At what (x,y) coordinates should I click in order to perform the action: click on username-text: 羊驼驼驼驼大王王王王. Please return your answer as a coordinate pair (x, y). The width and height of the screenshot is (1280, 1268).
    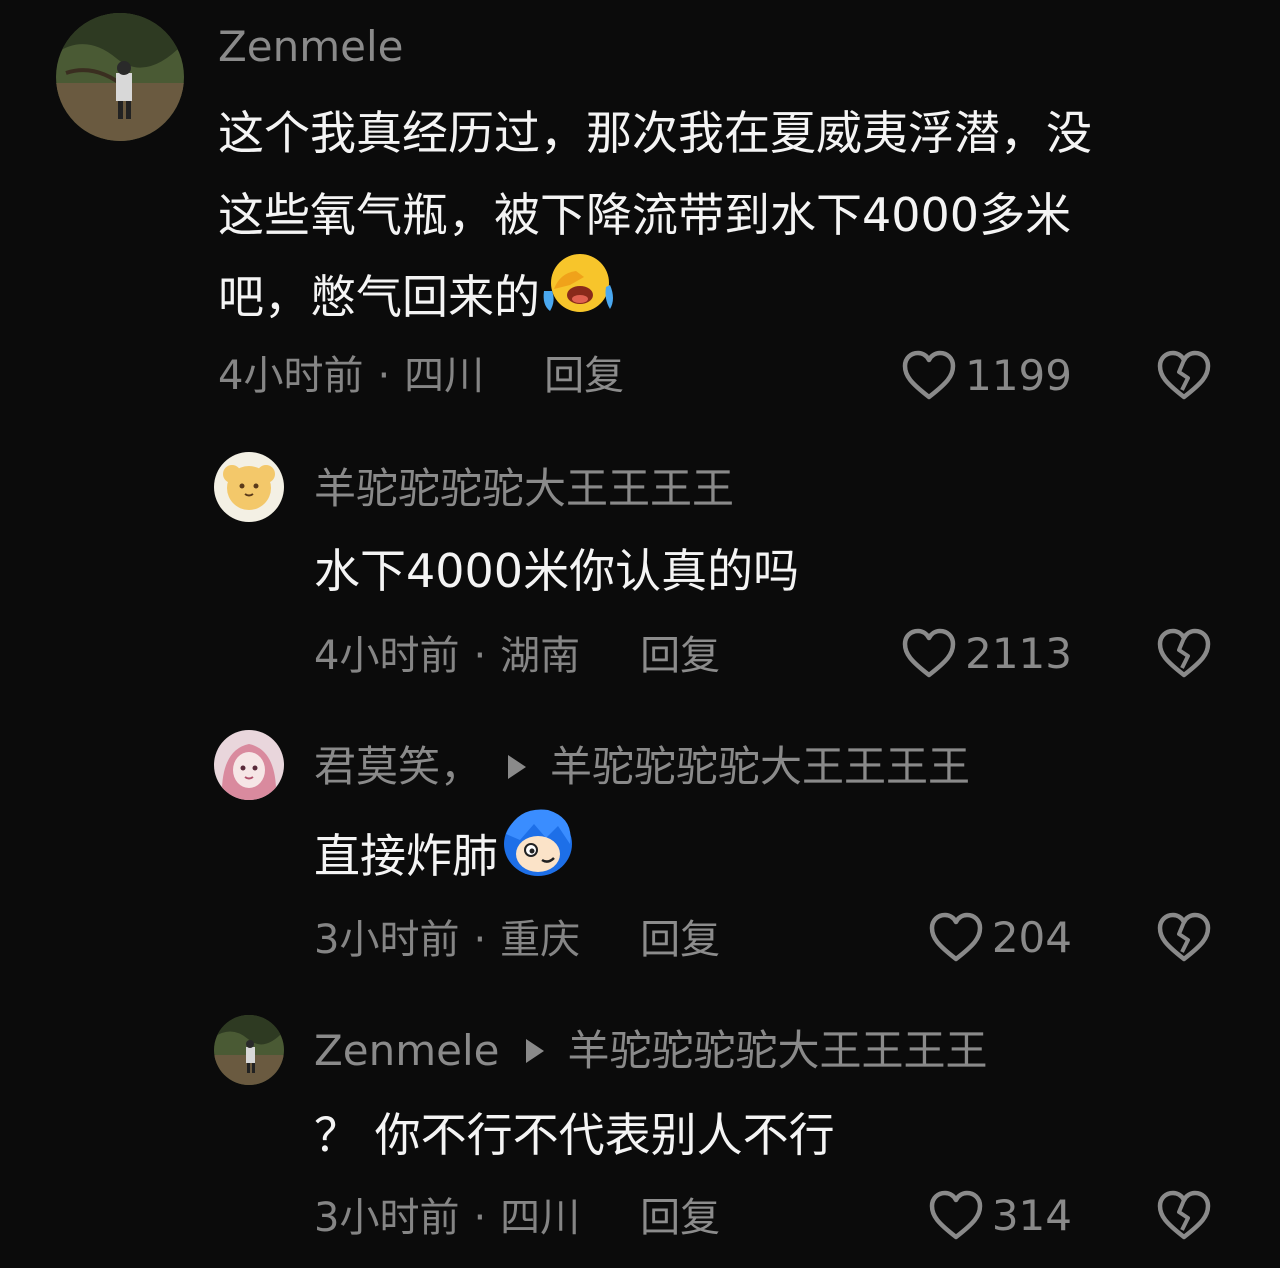
    Looking at the image, I should click on (524, 488).